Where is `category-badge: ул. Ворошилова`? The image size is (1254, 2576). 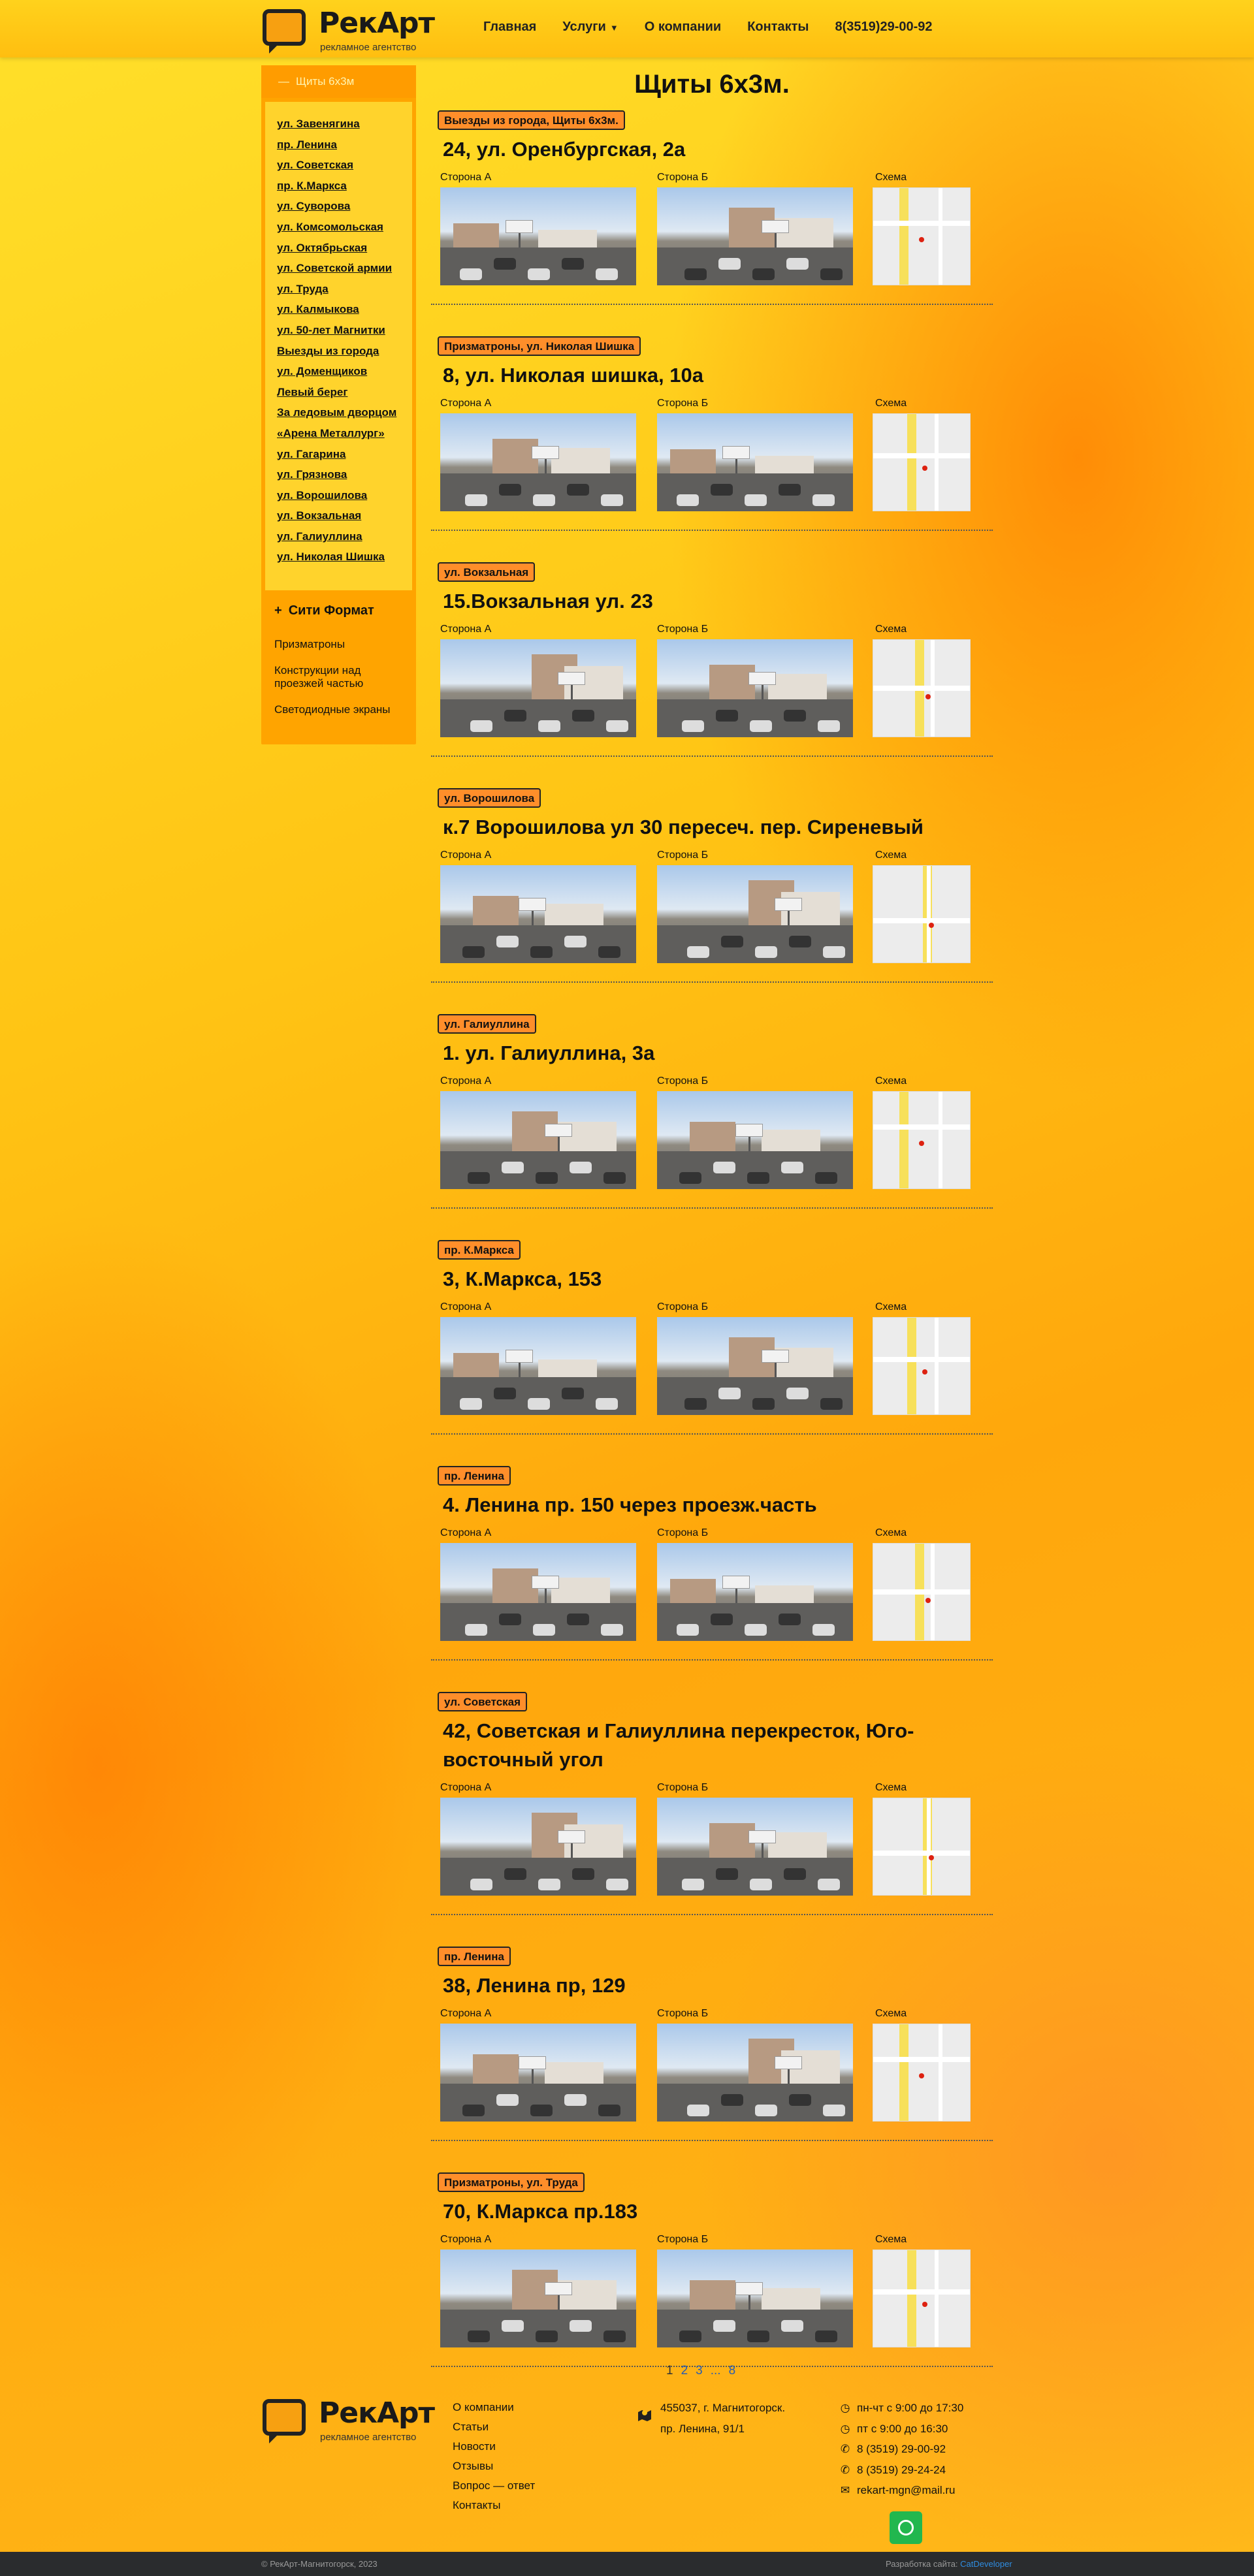
category-badge: ул. Ворошилова is located at coordinates (489, 798).